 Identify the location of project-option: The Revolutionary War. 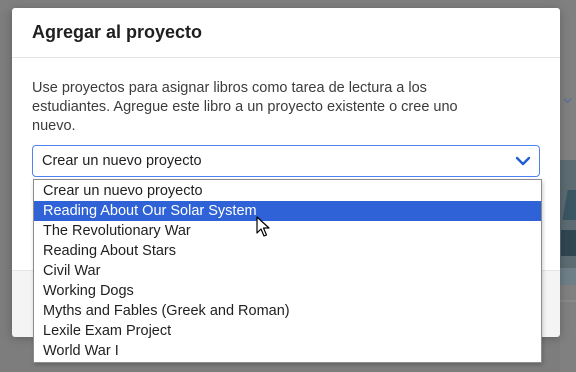
(287, 231).